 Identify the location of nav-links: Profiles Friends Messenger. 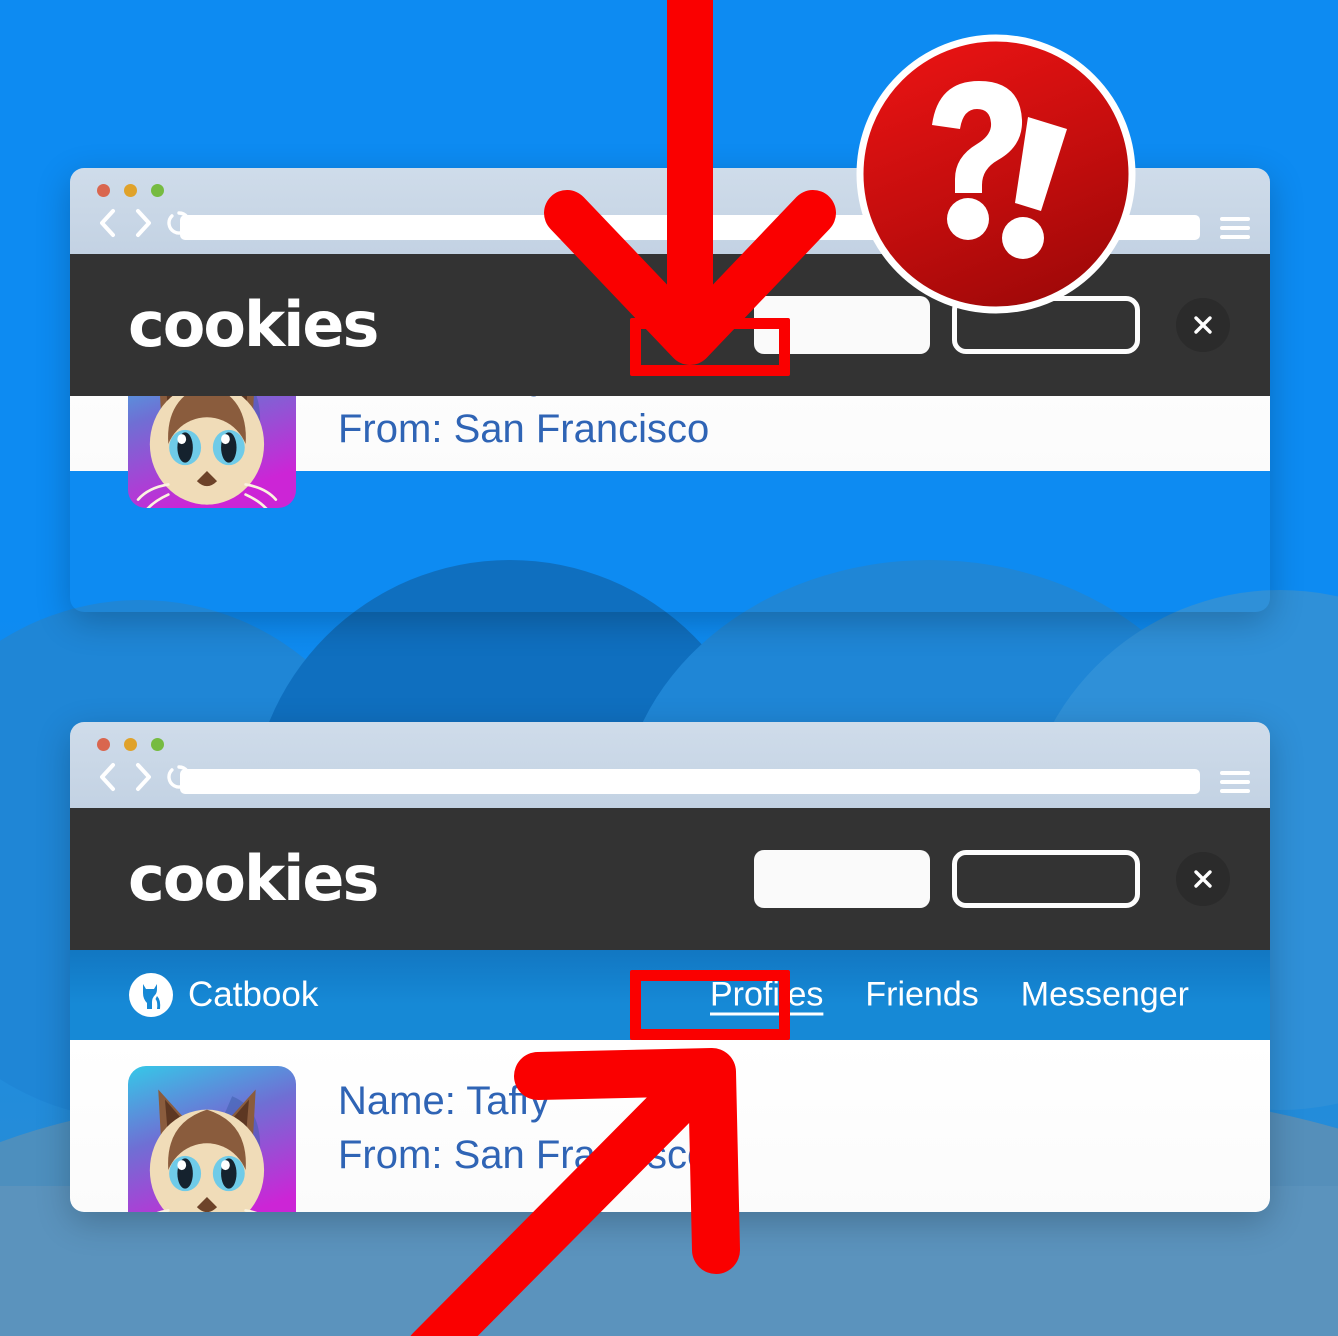
(949, 995).